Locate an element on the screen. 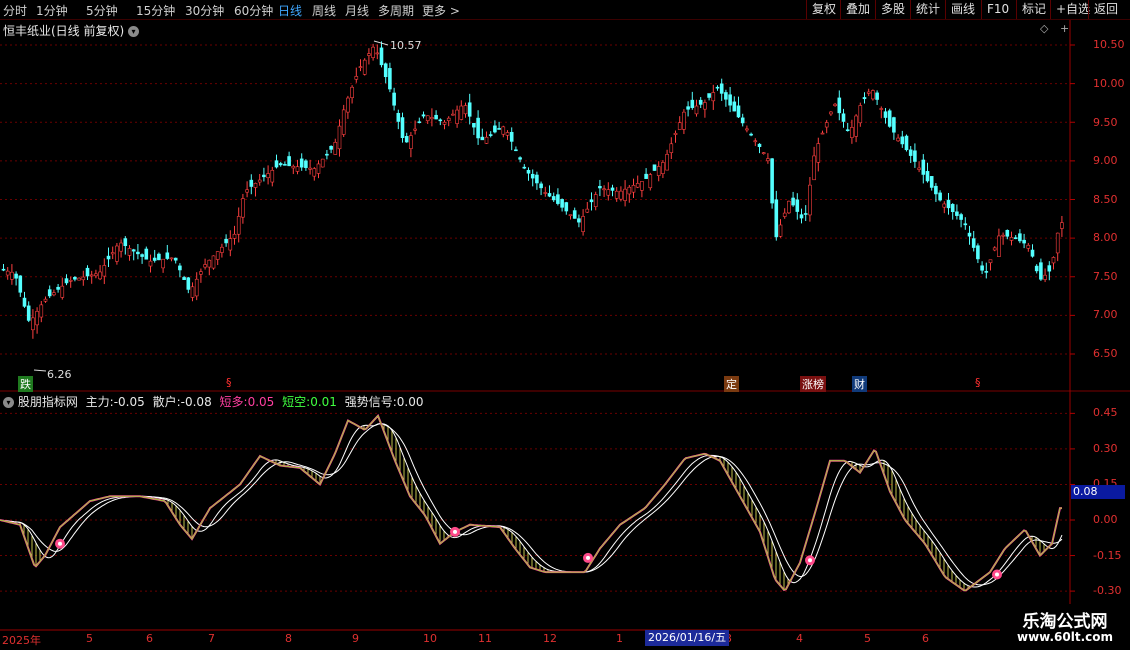  date-tick: 6 is located at coordinates (925, 638).